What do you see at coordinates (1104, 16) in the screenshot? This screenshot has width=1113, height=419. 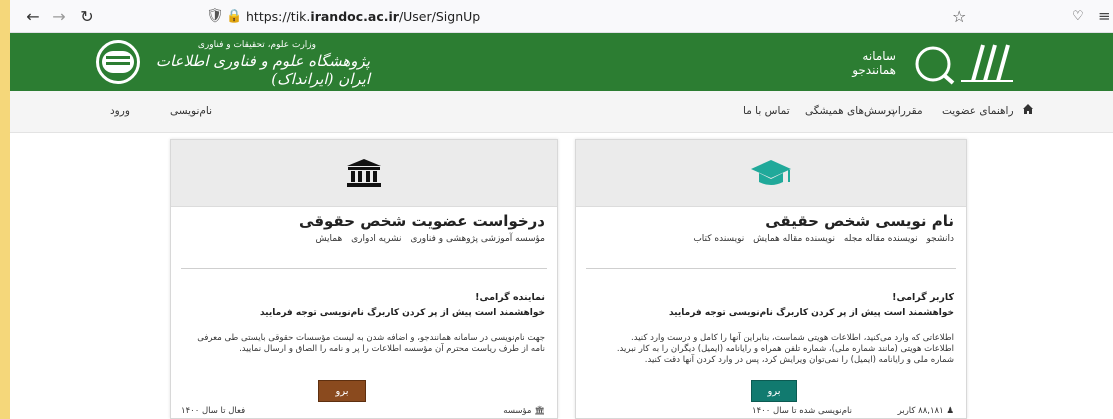 I see `menu-icon: ≡` at bounding box center [1104, 16].